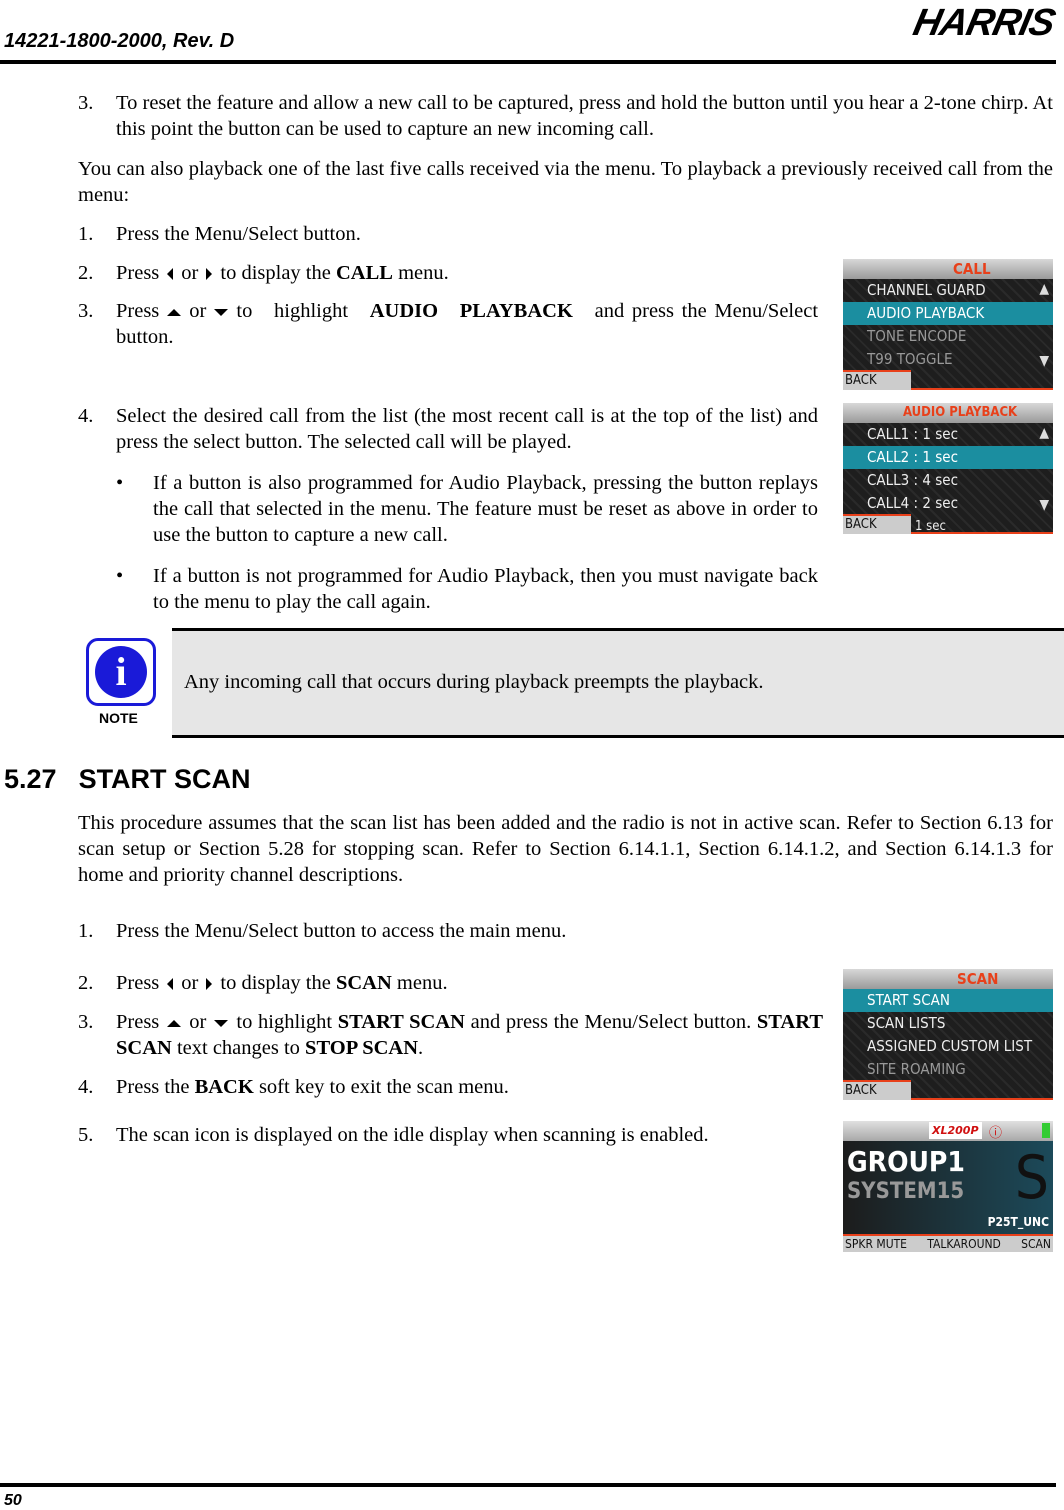 The width and height of the screenshot is (1064, 1510). What do you see at coordinates (948, 413) in the screenshot?
I see `screen-title: AUDIO PLAYBACK` at bounding box center [948, 413].